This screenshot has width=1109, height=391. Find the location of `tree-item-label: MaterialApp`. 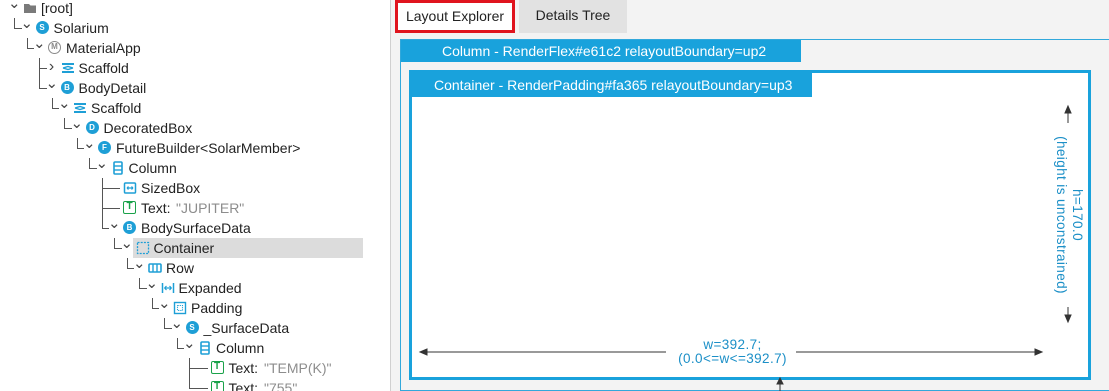

tree-item-label: MaterialApp is located at coordinates (103, 48).